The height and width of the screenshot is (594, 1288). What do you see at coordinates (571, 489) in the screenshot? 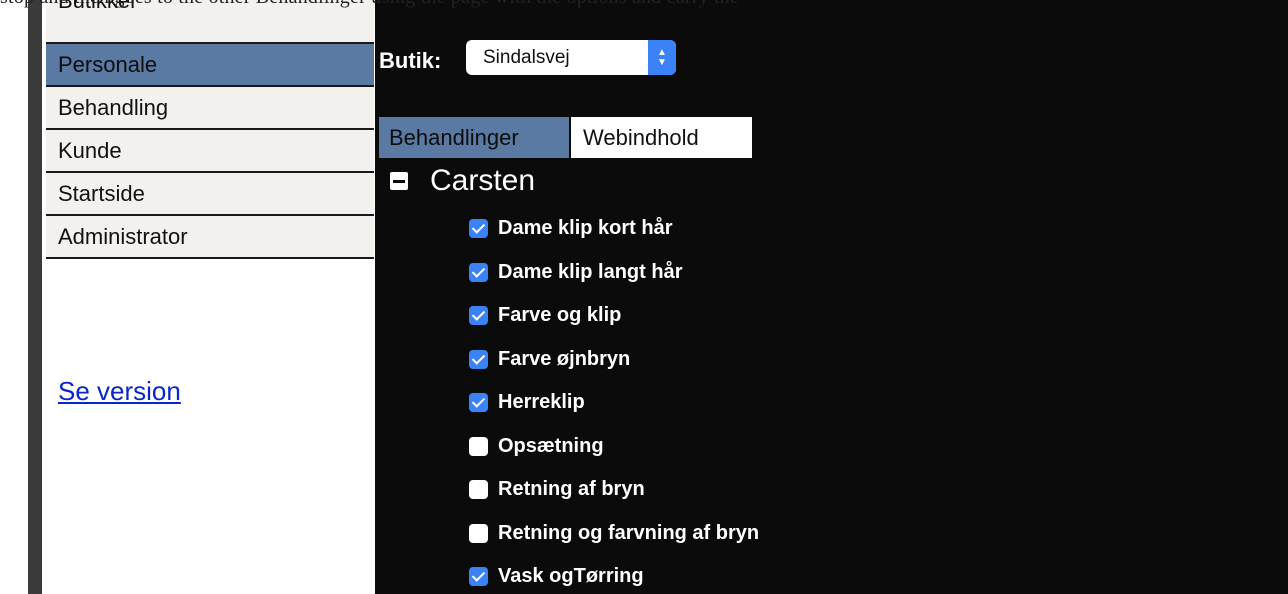
I see `treatment-label: Retning af bryn` at bounding box center [571, 489].